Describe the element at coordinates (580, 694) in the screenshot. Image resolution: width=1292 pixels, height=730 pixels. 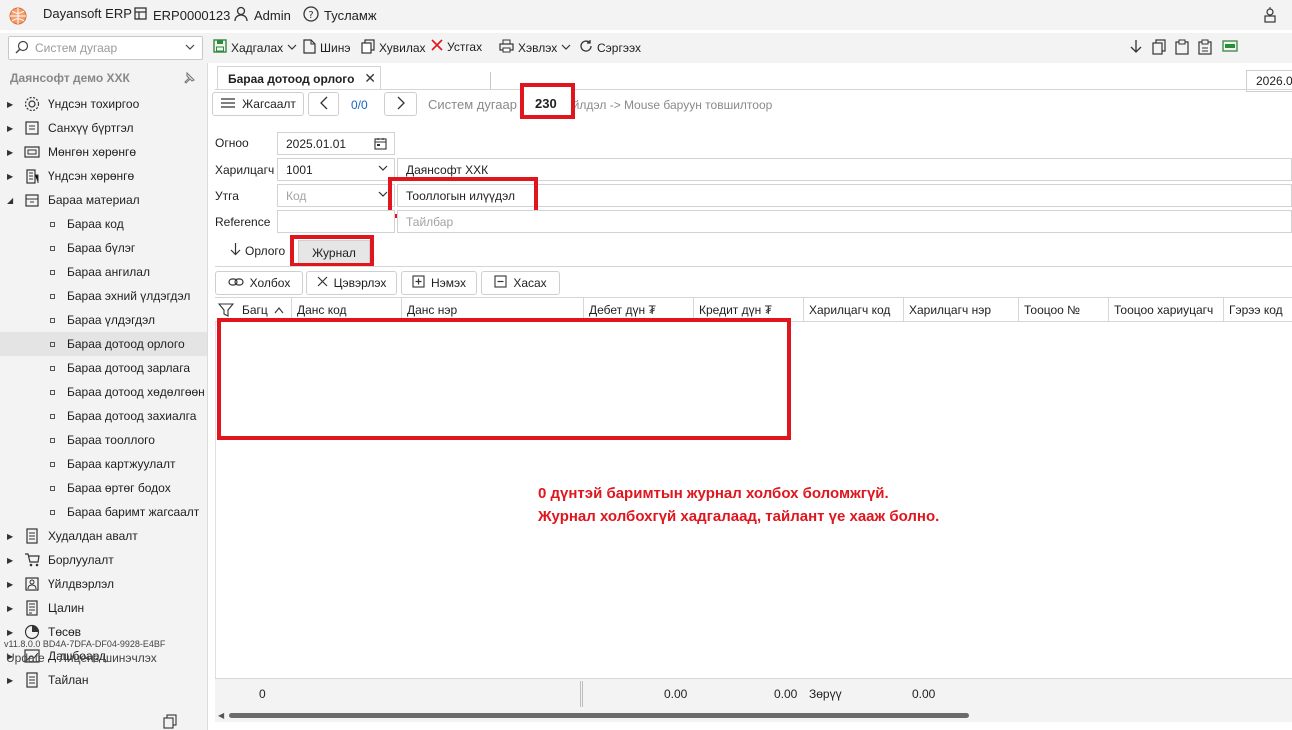
I see `footer-divider` at that location.